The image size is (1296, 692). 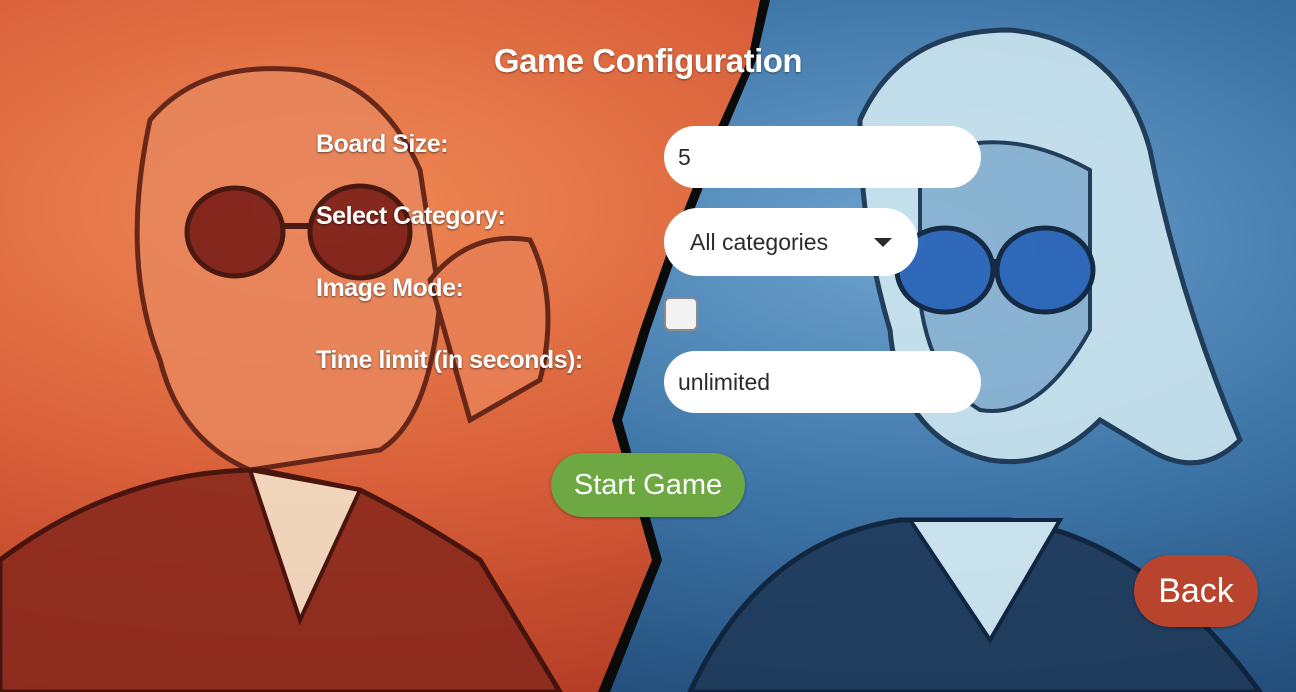 I want to click on time-limit-label: Time limit (in seconds):, so click(x=449, y=360).